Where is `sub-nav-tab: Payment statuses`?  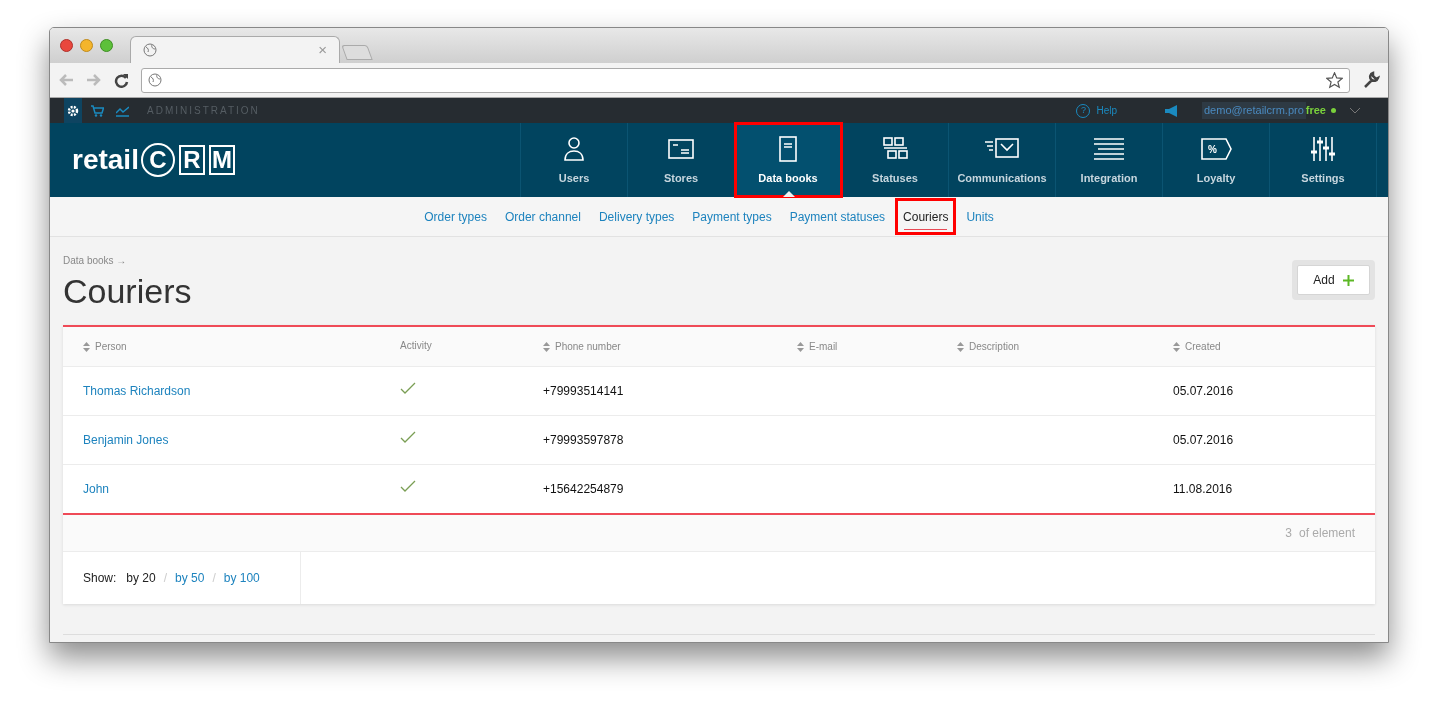 sub-nav-tab: Payment statuses is located at coordinates (837, 216).